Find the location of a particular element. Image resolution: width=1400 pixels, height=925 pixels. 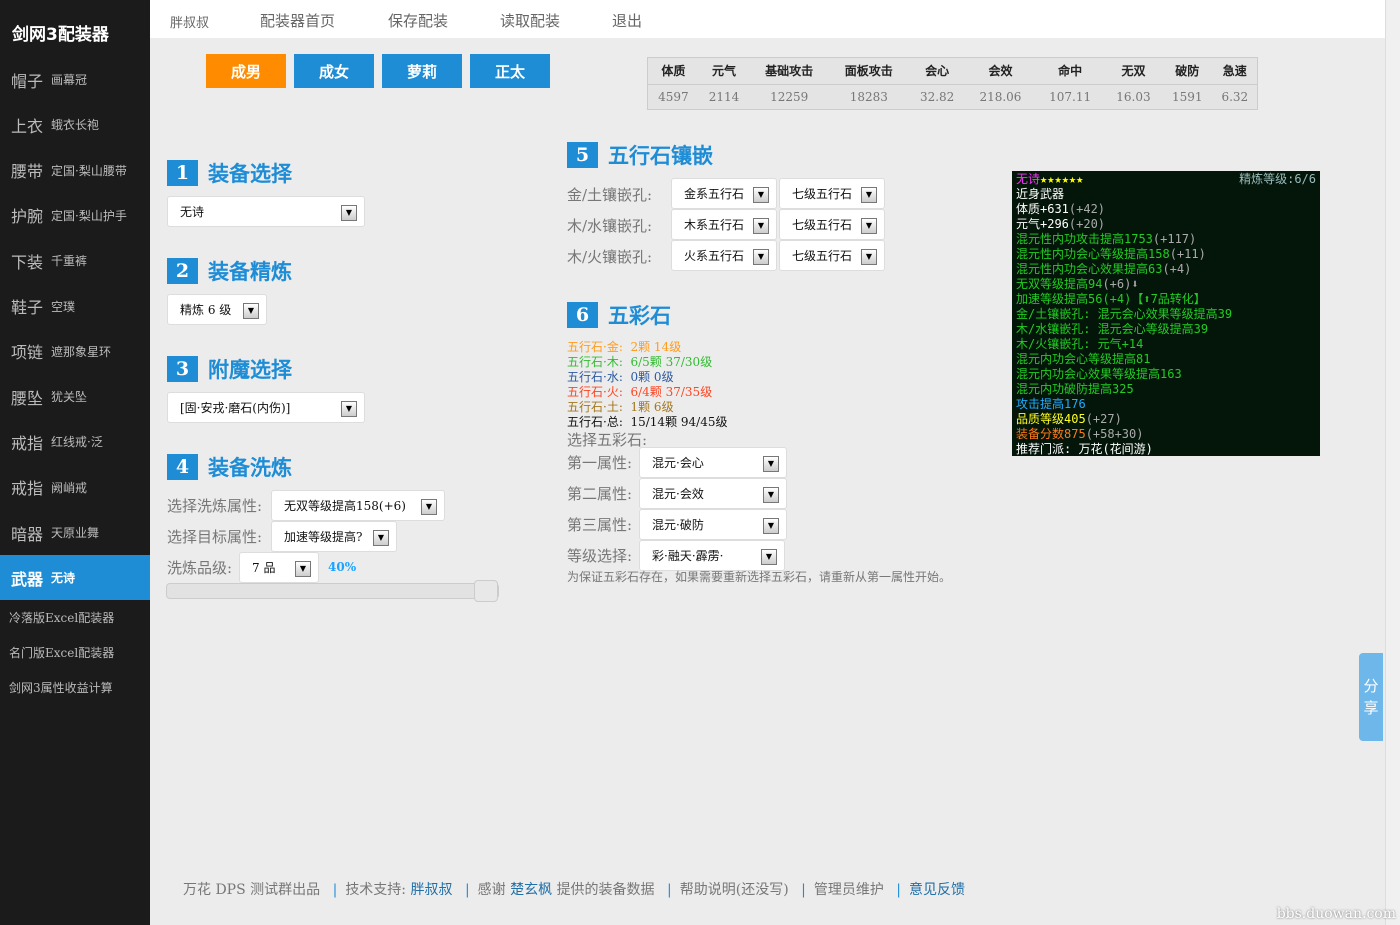

tooltip-line: 无双等级提高94(+6)⬇ is located at coordinates (1166, 284).